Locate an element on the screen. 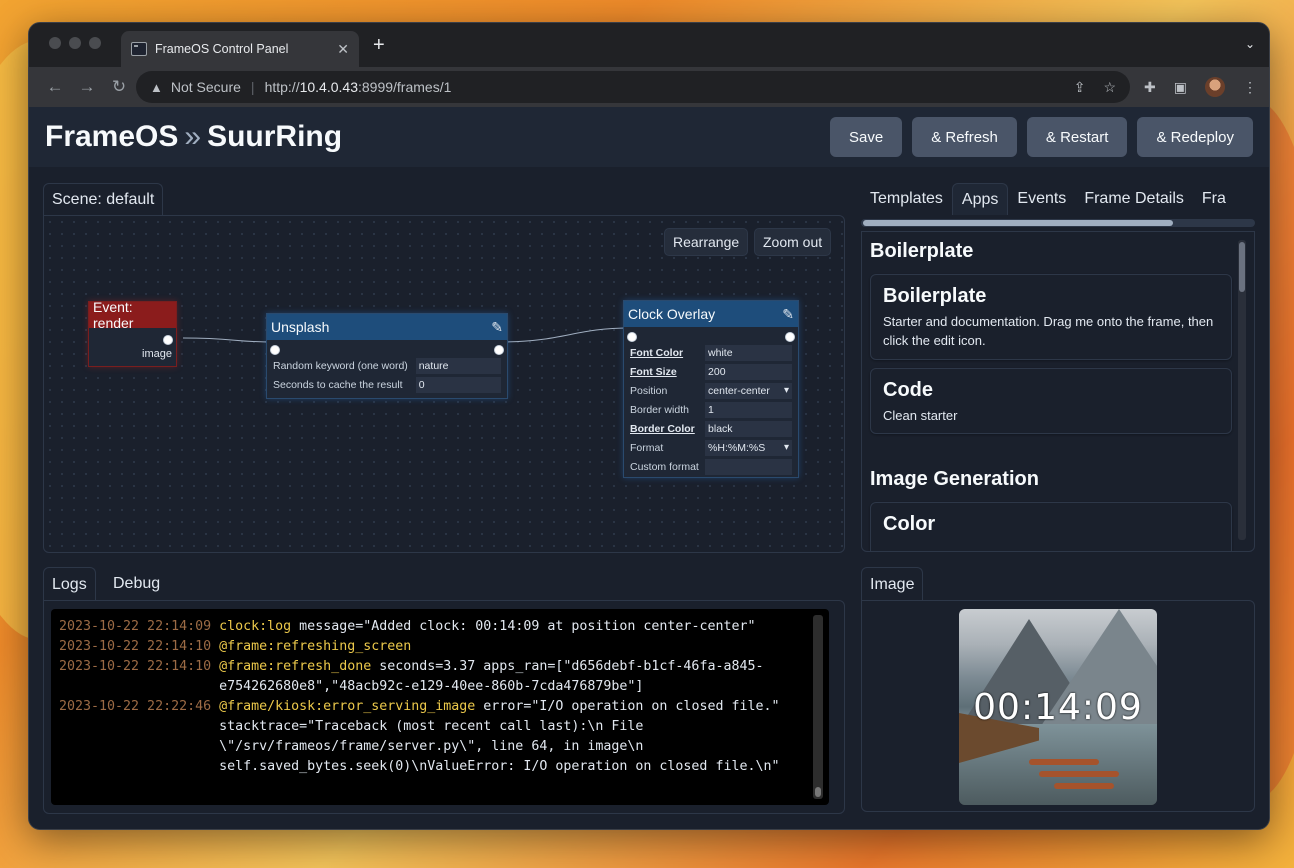 The image size is (1294, 868). log-event: @frame/kiosk:error_serving_image is located at coordinates (347, 706).